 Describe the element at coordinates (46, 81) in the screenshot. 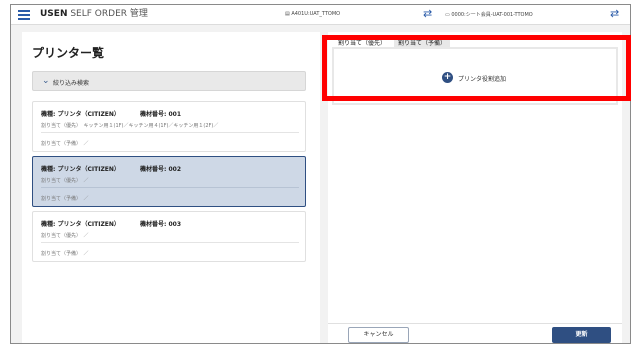

I see `chevron-down-icon: ⌄` at that location.